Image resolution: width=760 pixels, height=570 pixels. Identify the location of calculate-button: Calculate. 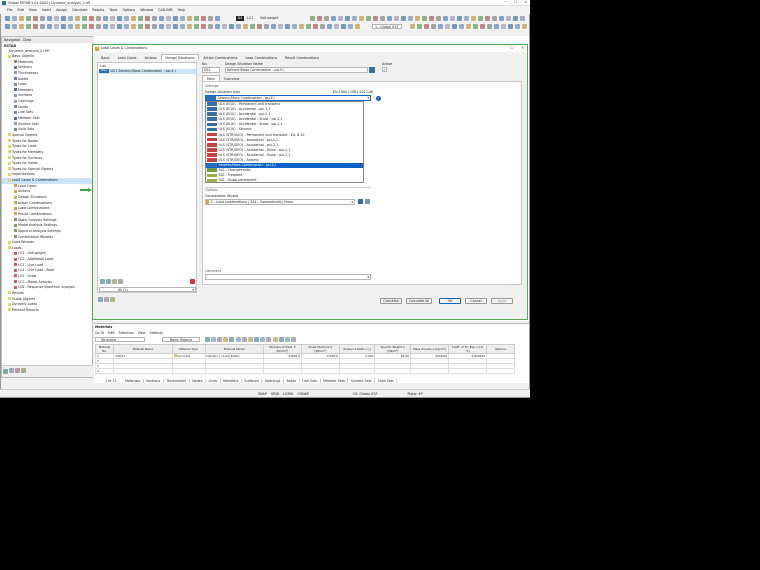
(391, 301).